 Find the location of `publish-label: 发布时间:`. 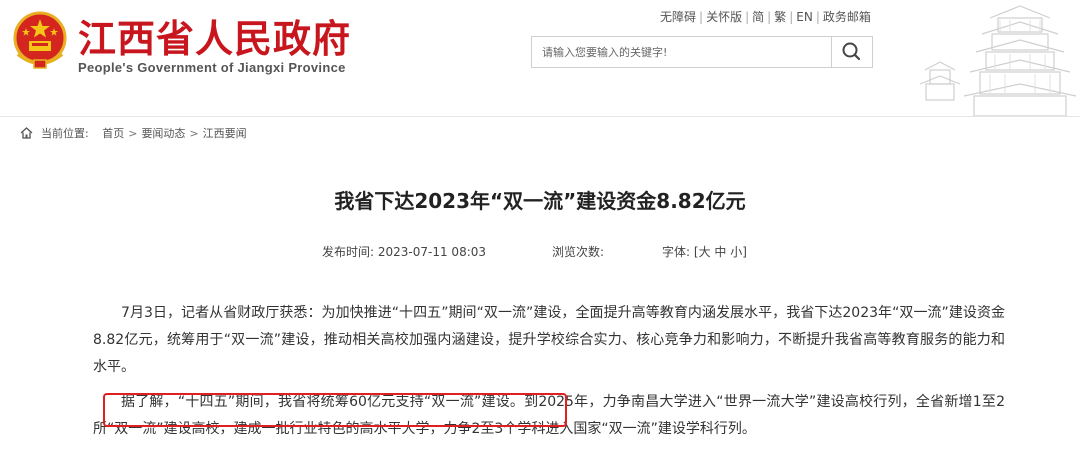

publish-label: 发布时间: is located at coordinates (348, 252).